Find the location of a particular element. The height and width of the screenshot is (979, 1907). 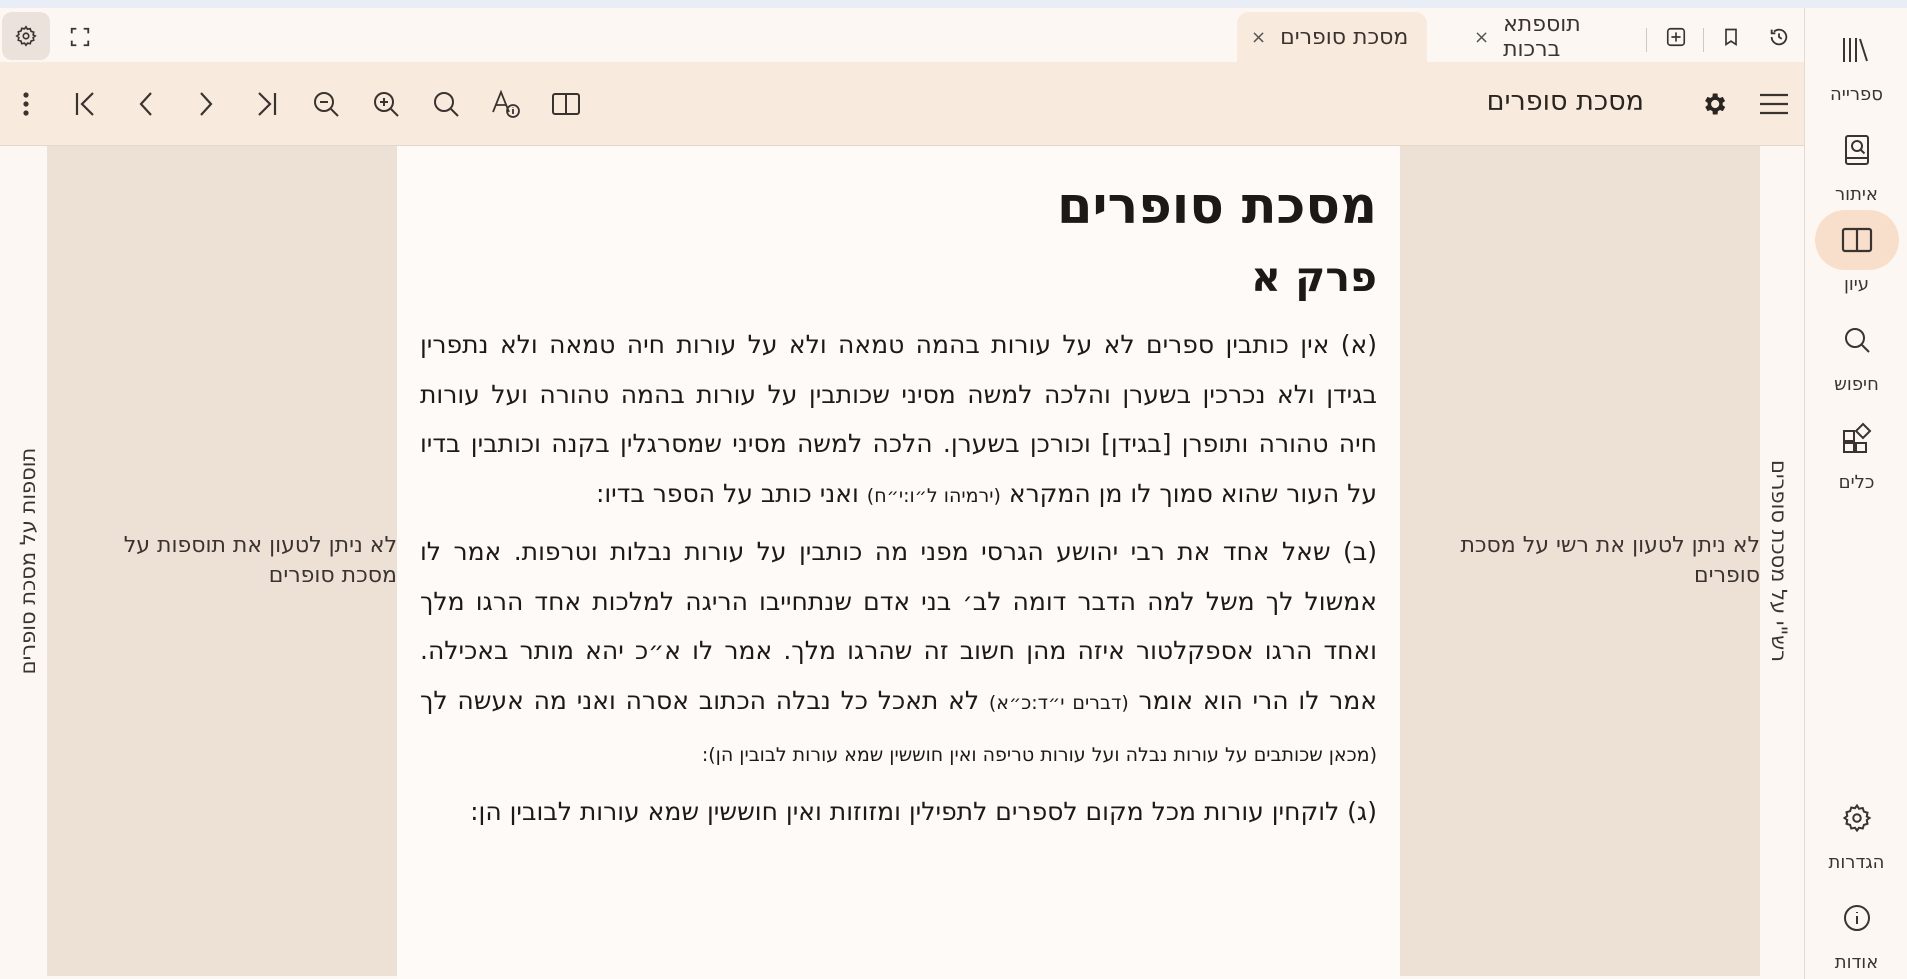

nav-study: עיון is located at coordinates (1856, 252).